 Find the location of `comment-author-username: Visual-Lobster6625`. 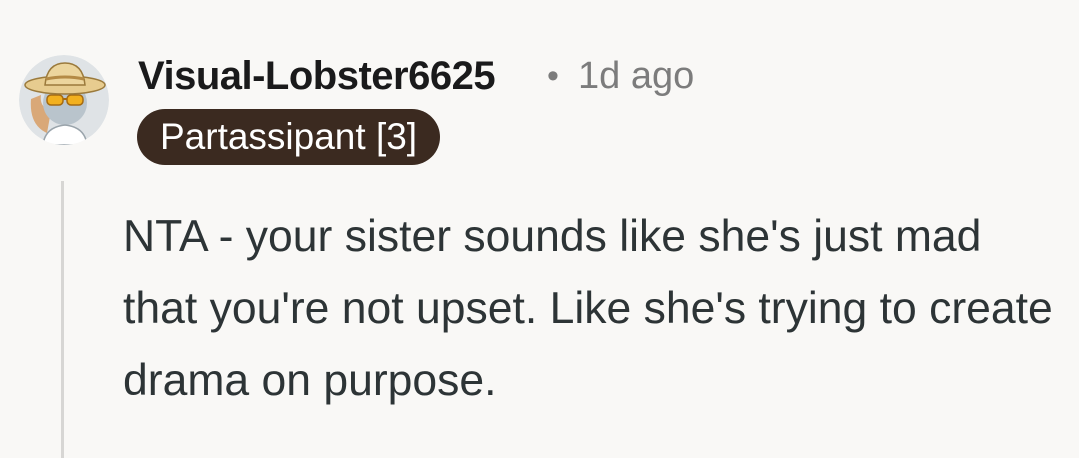

comment-author-username: Visual-Lobster6625 is located at coordinates (317, 76).